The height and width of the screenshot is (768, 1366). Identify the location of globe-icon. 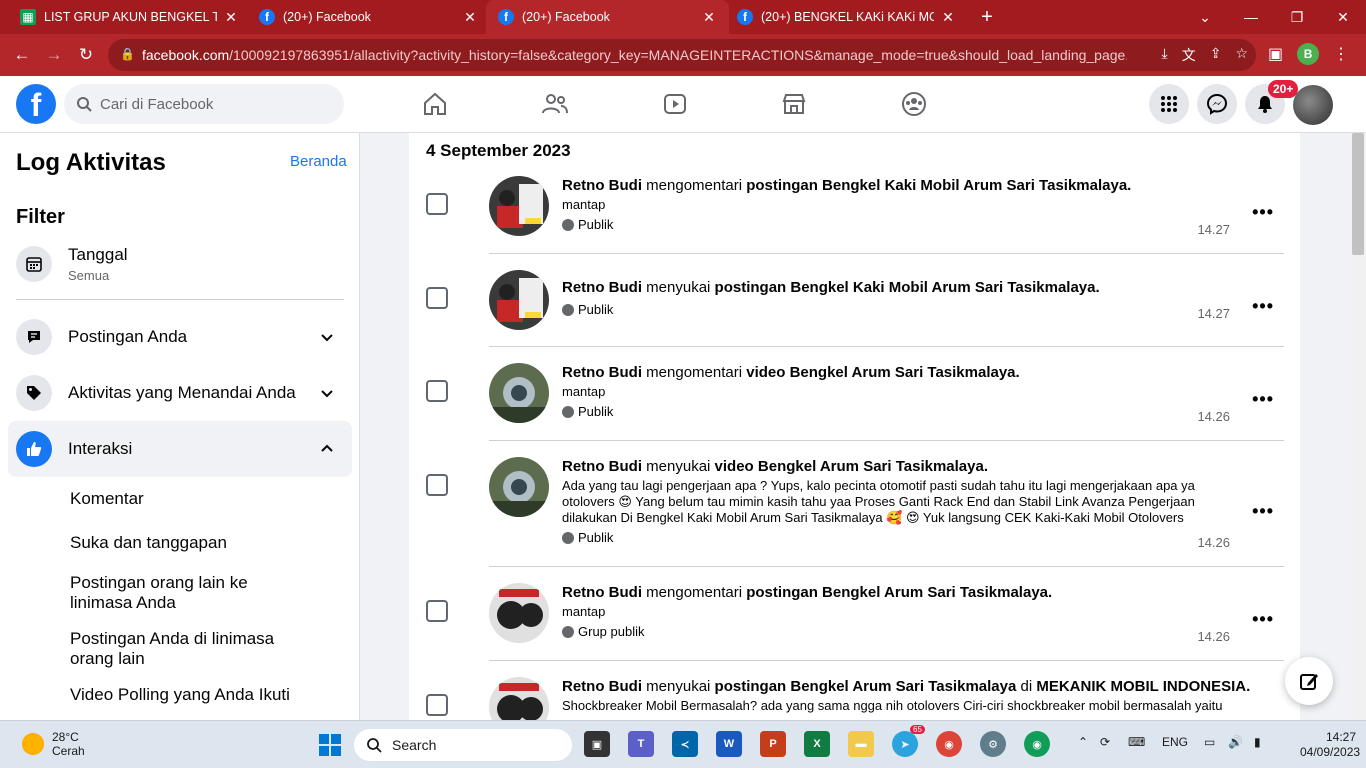
(568, 411).